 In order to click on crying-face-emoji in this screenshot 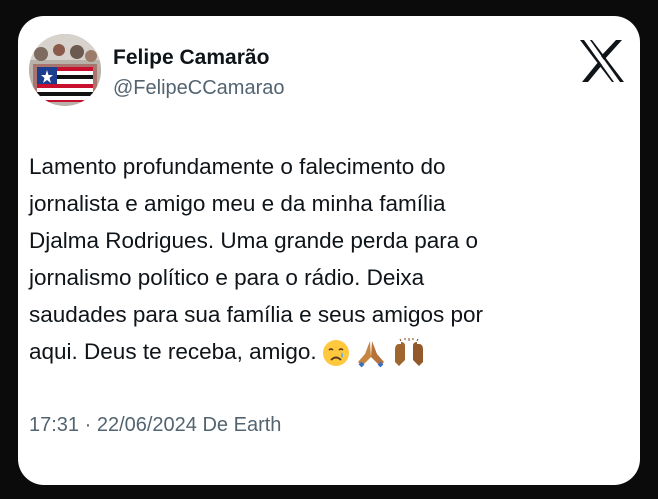, I will do `click(335, 353)`.